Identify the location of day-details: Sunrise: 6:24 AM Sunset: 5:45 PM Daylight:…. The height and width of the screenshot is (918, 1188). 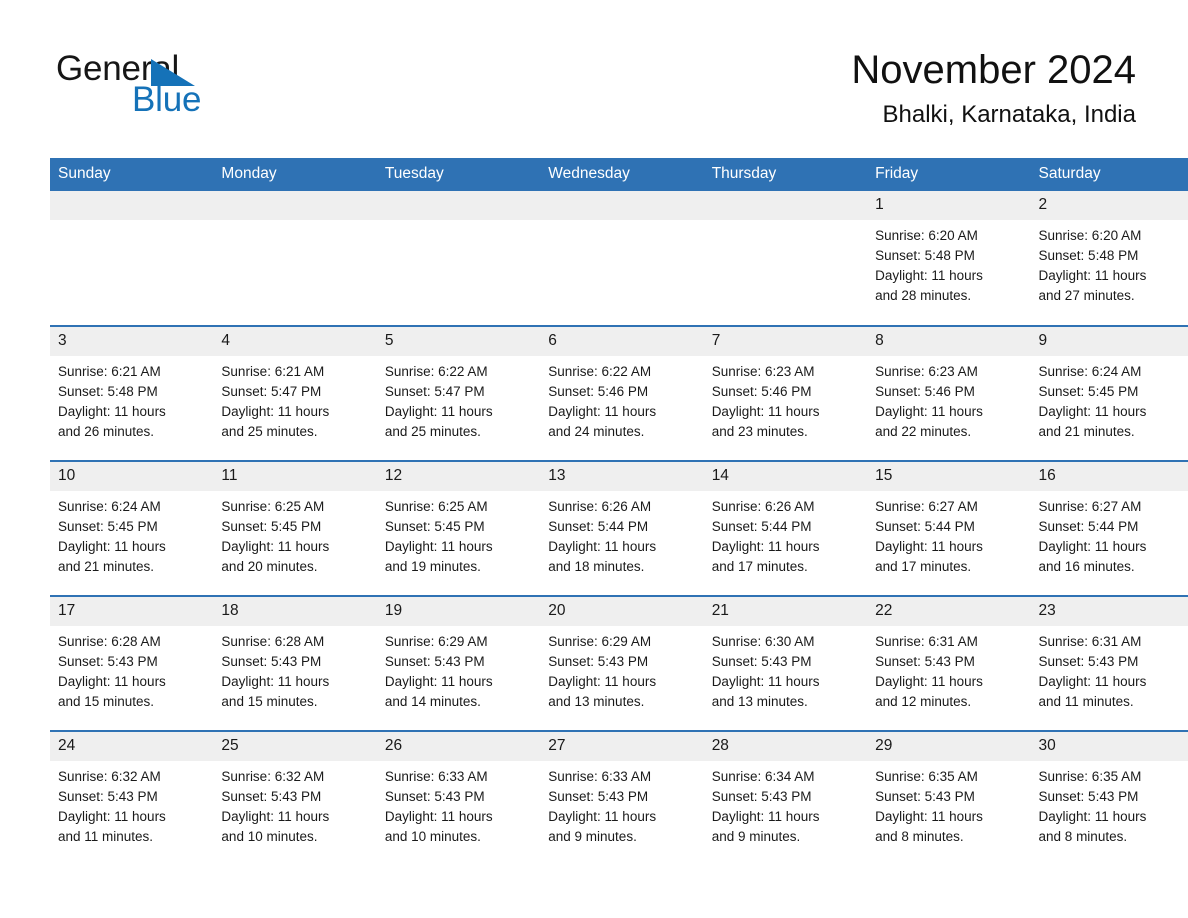
(131, 534).